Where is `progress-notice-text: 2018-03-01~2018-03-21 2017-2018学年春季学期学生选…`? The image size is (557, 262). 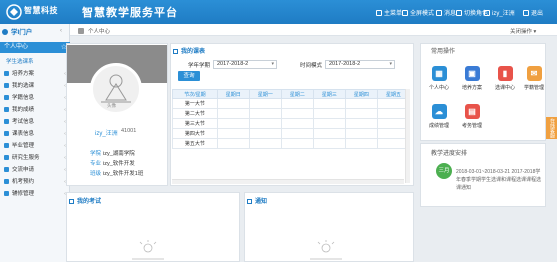
progress-notice-text: 2018-03-01~2018-03-21 2017-2018学年春季学期学生选… is located at coordinates (500, 180).